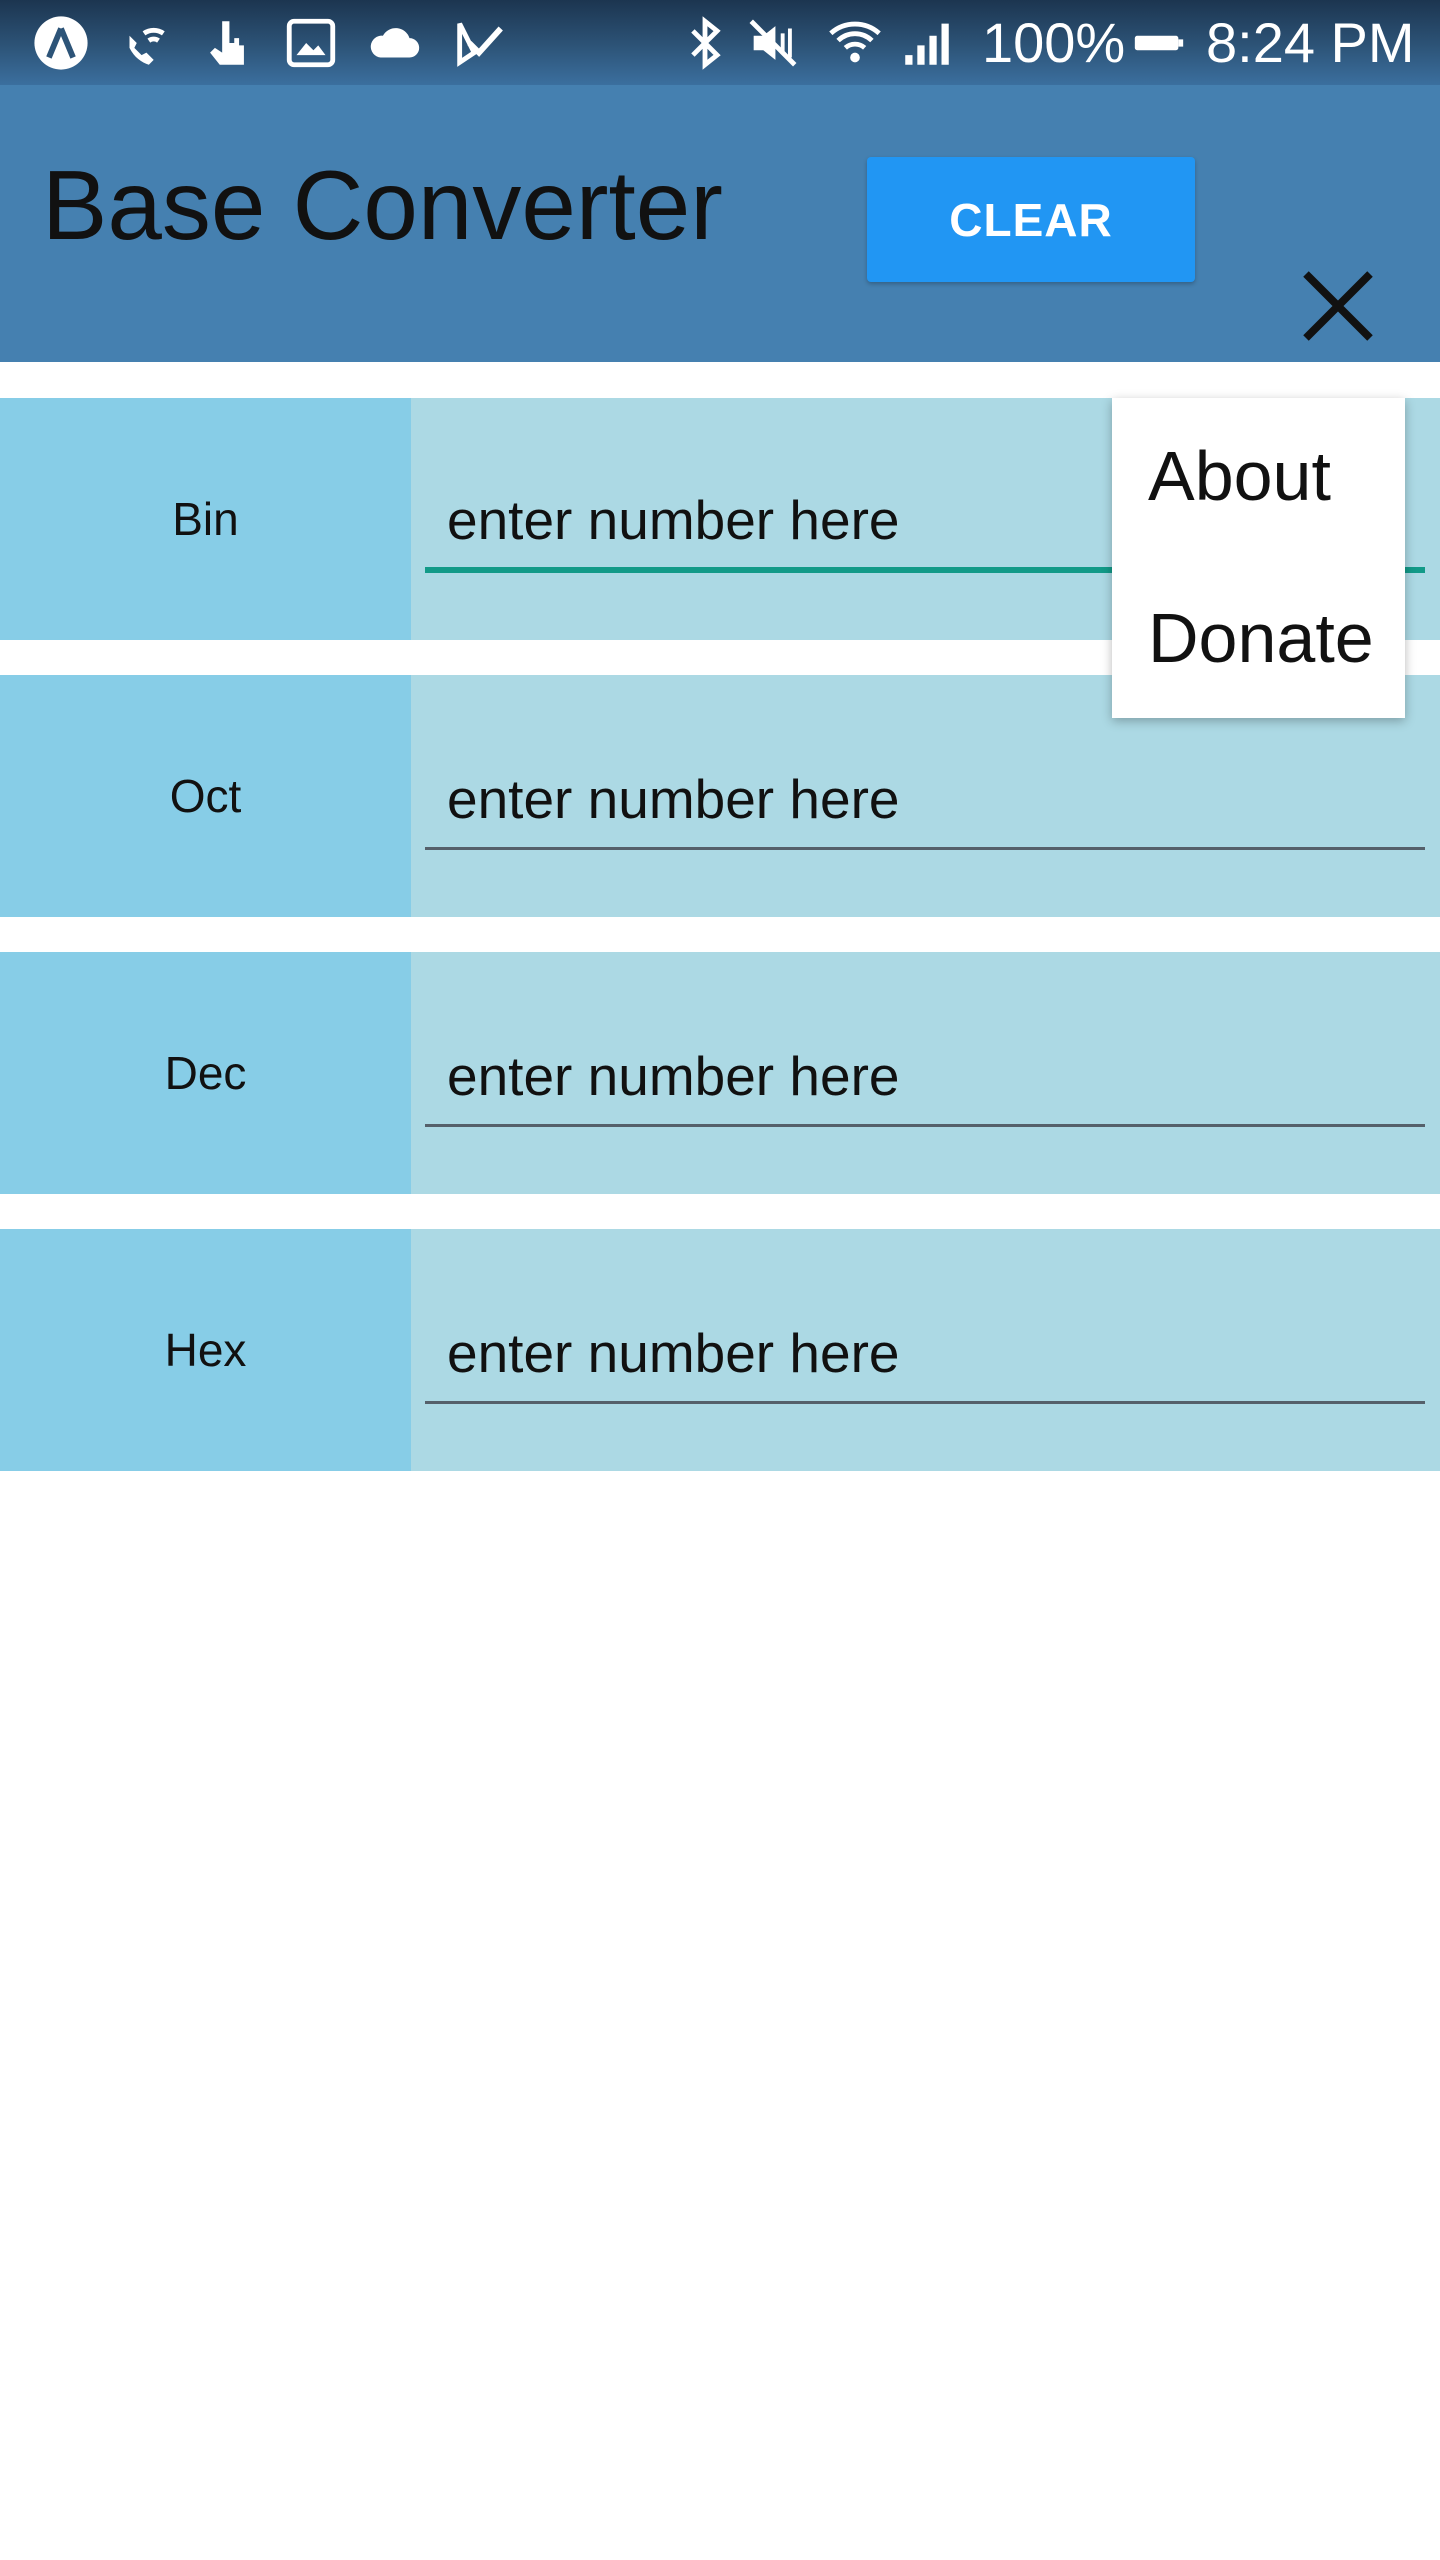  I want to click on row-label-oct: Oct, so click(205, 796).